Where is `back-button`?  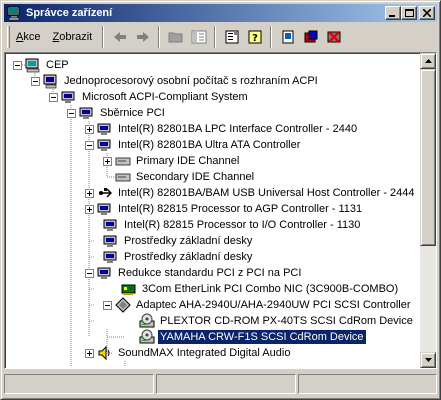
back-button is located at coordinates (119, 37).